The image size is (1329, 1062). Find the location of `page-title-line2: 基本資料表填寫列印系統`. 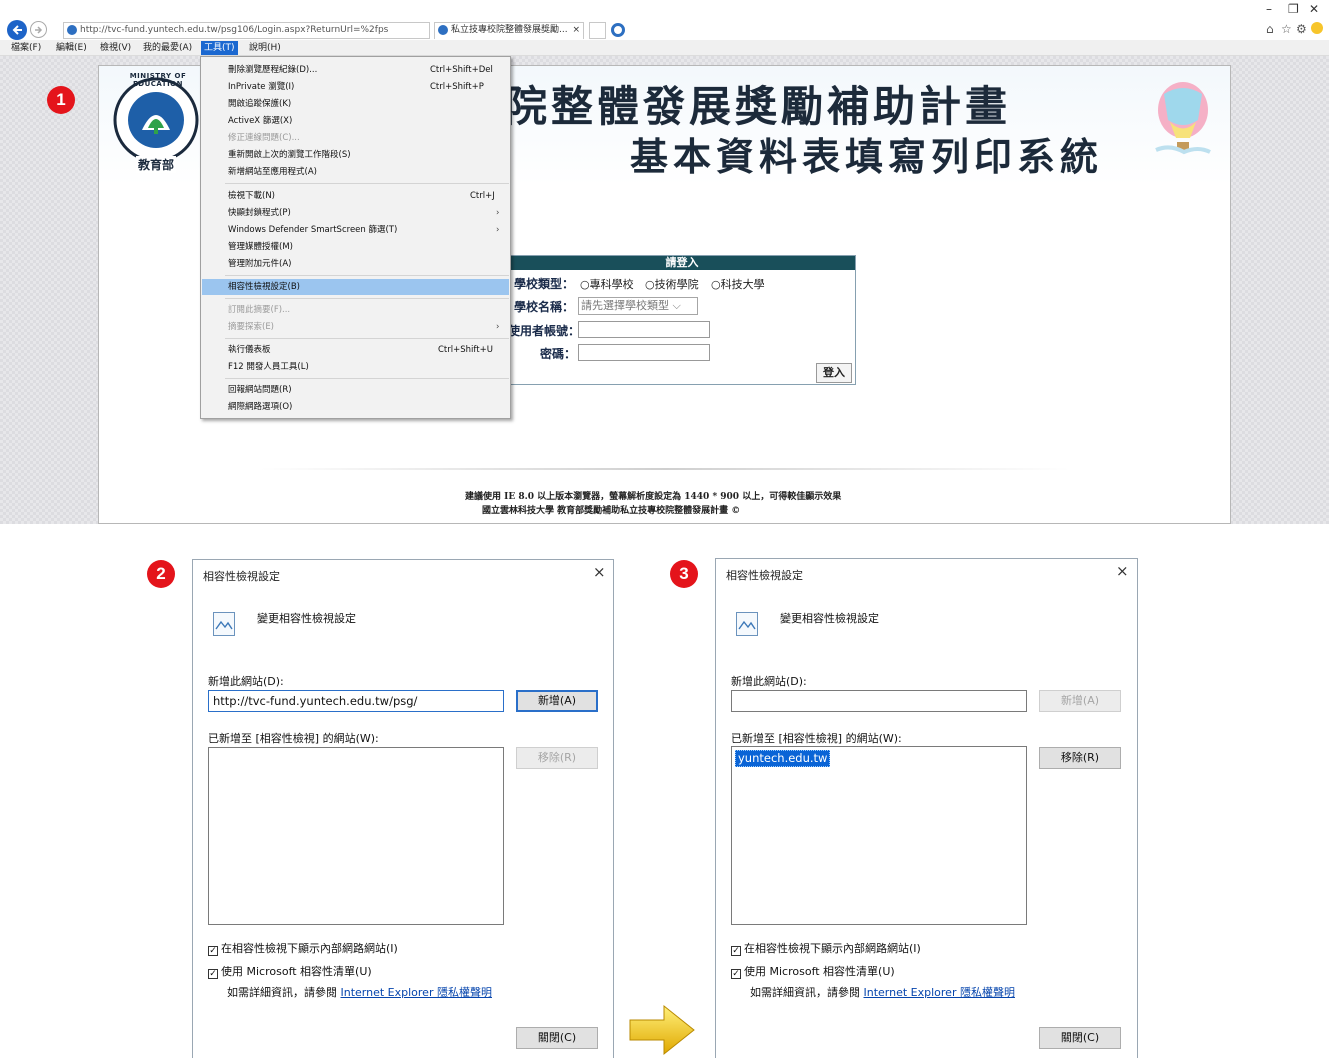

page-title-line2: 基本資料表填寫列印系統 is located at coordinates (867, 156).